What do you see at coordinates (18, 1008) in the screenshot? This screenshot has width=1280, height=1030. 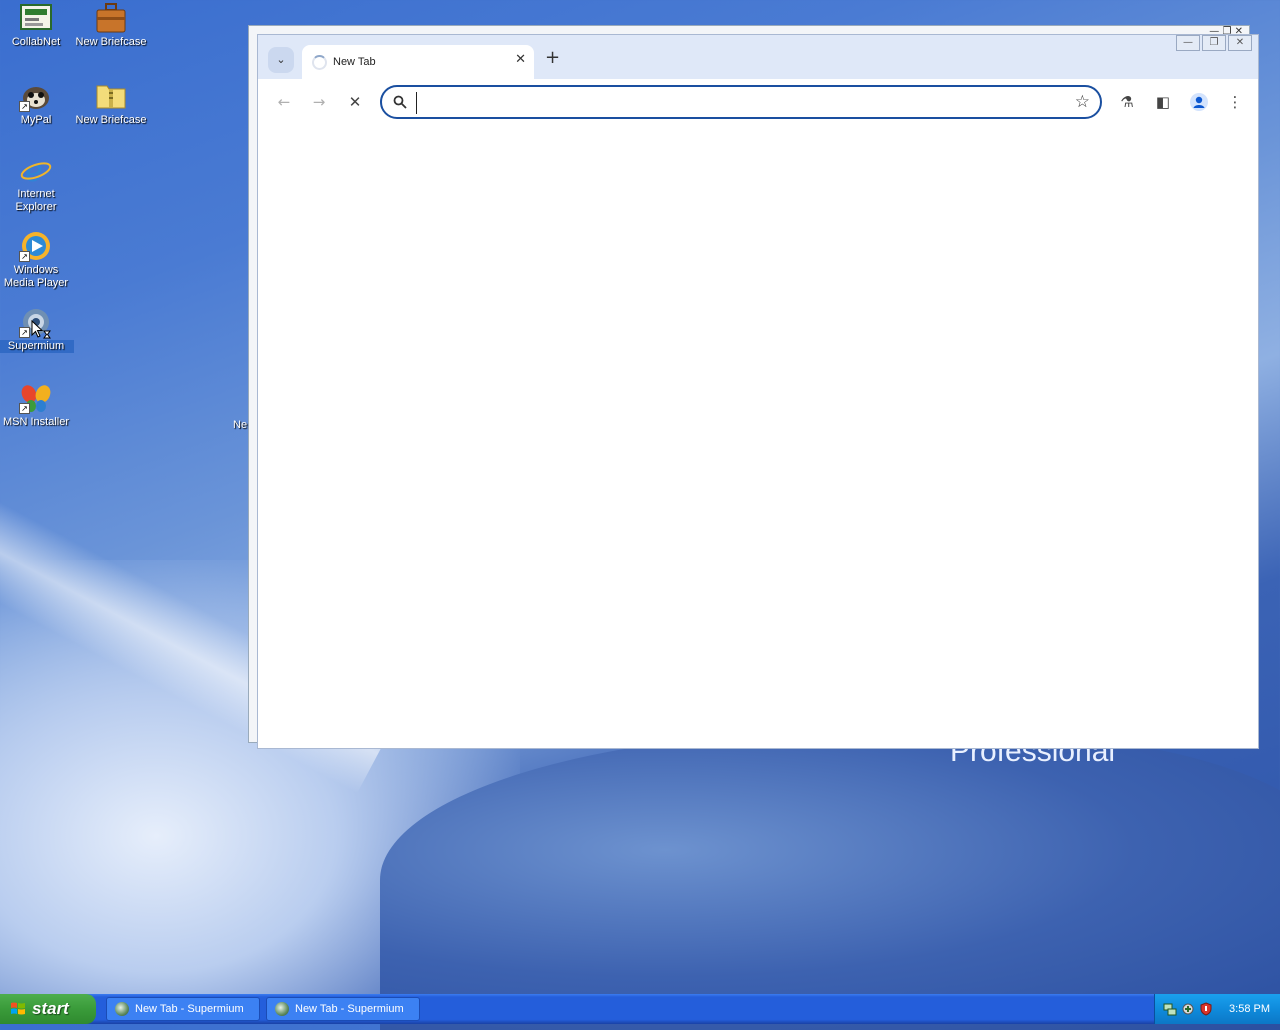 I see `windows-flag-icon` at bounding box center [18, 1008].